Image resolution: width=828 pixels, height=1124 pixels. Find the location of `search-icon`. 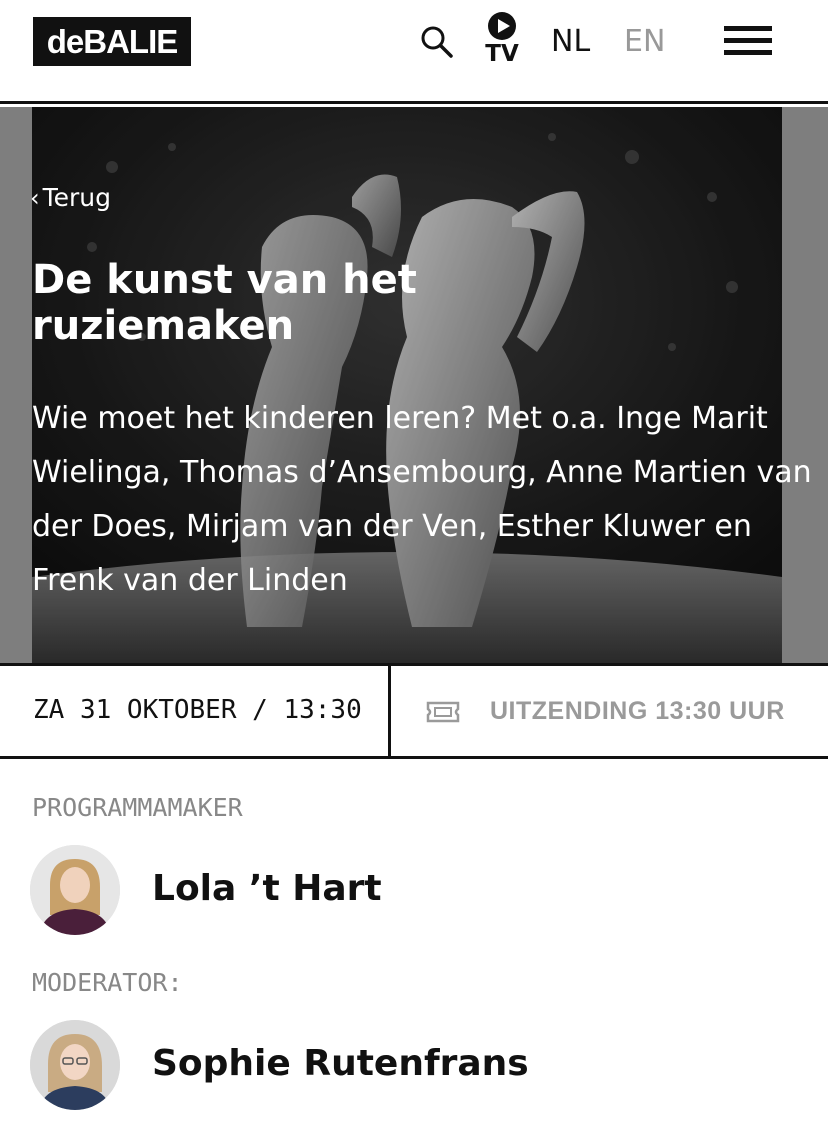

search-icon is located at coordinates (437, 42).